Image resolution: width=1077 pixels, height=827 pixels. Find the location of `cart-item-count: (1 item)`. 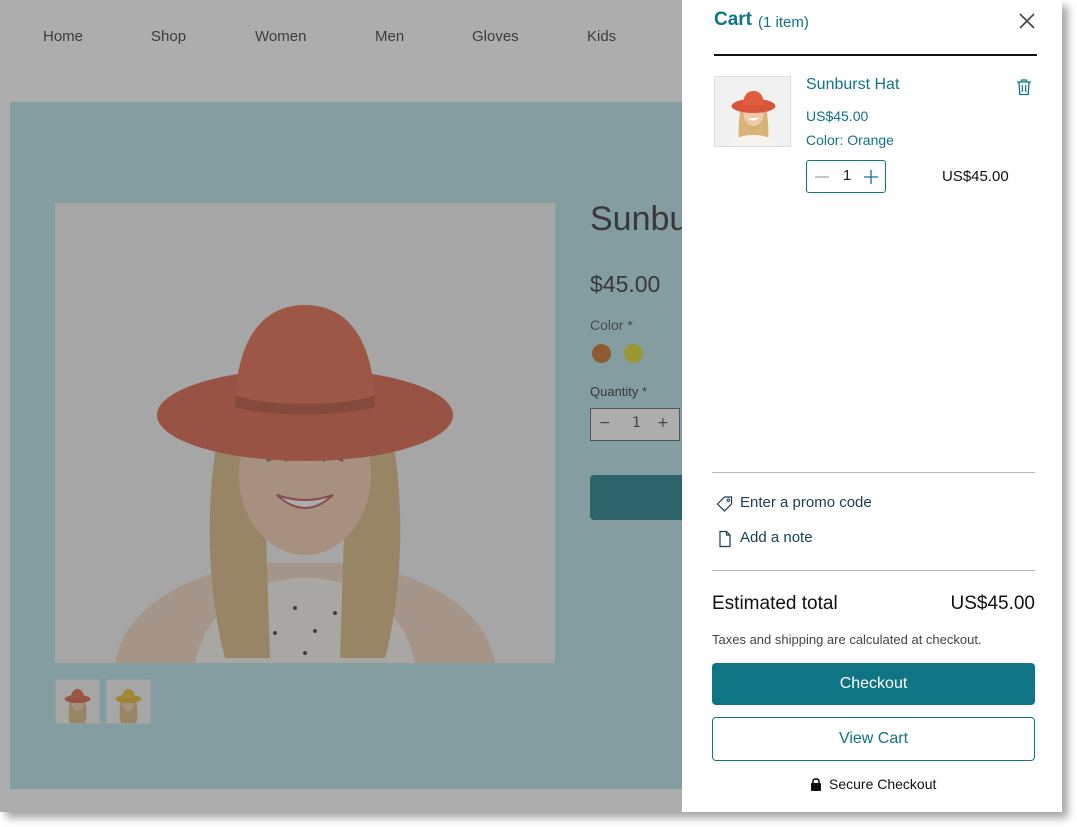

cart-item-count: (1 item) is located at coordinates (783, 22).